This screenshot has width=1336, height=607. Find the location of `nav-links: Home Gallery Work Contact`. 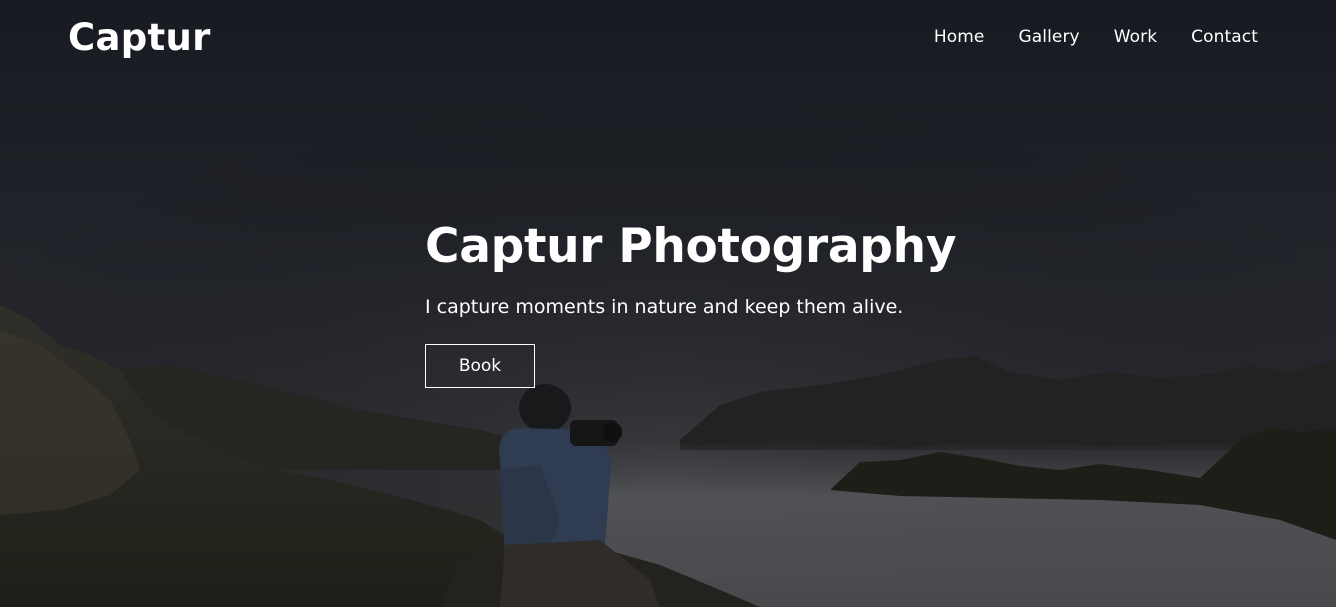

nav-links: Home Gallery Work Contact is located at coordinates (1096, 37).